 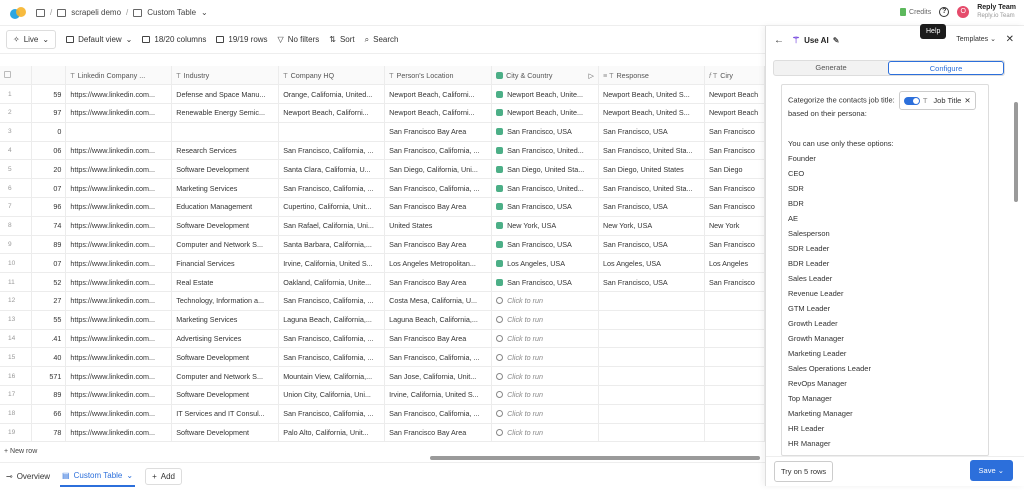 What do you see at coordinates (831, 68) in the screenshot?
I see `tab-generate: Generate` at bounding box center [831, 68].